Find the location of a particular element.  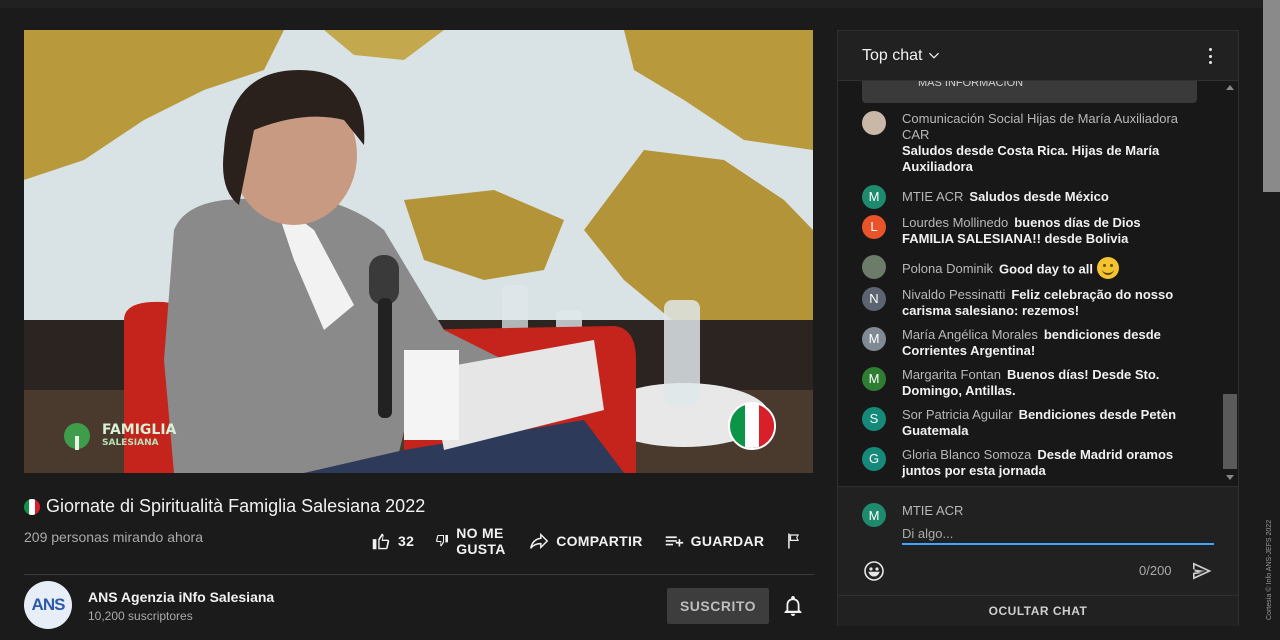

subscriber-count: 10,200 suscriptores is located at coordinates (140, 616).